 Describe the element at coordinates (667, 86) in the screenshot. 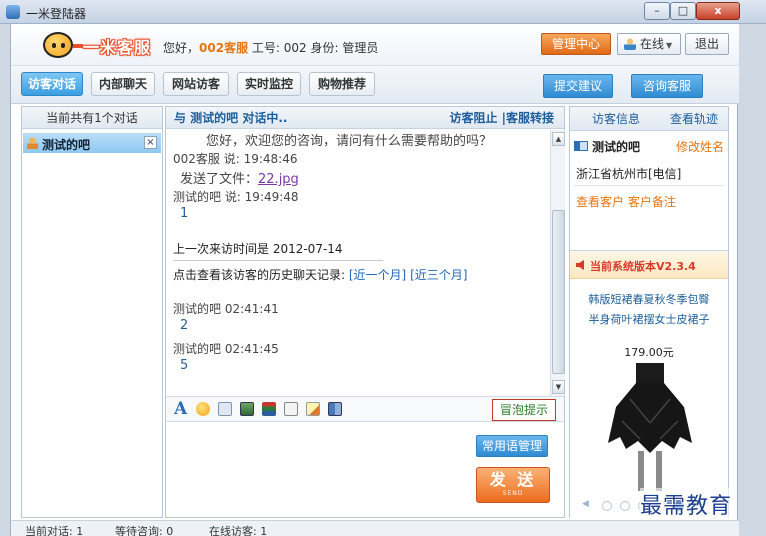

I see `consult-support-button: 咨询客服` at that location.